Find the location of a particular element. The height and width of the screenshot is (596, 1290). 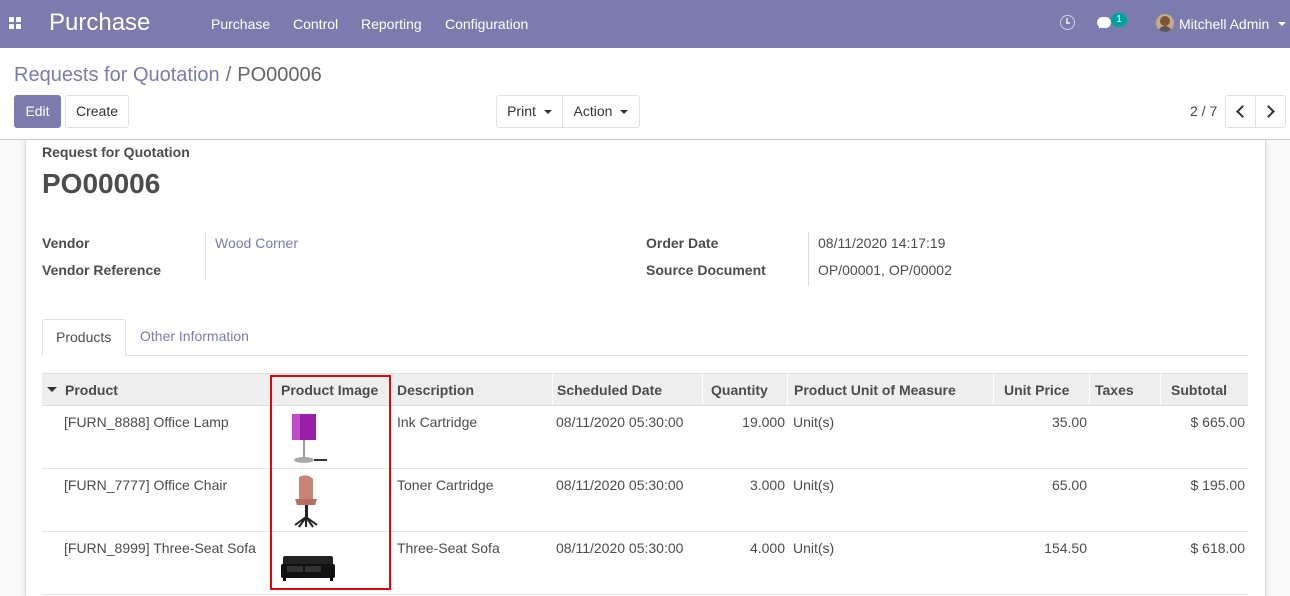

chevron-right-icon is located at coordinates (1268, 111).